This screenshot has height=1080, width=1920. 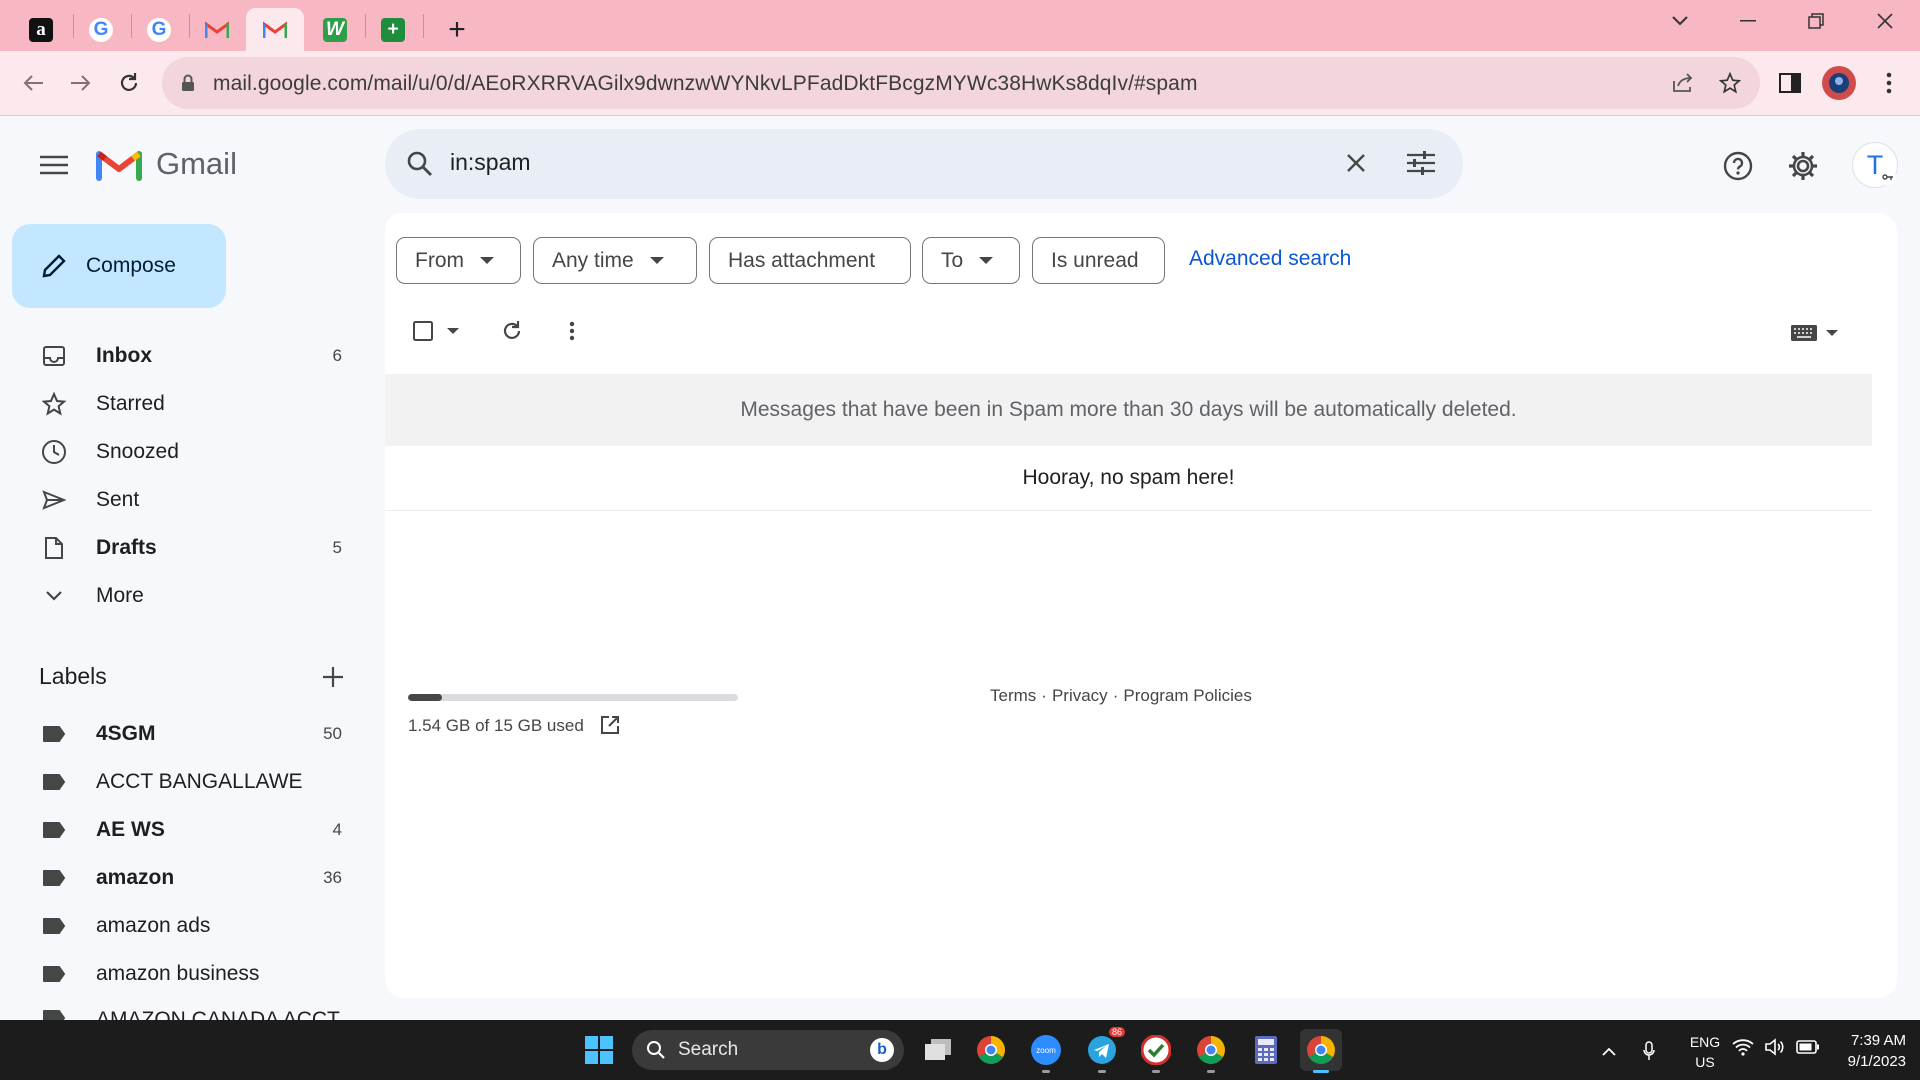 What do you see at coordinates (185, 356) in the screenshot?
I see `nav-item-inbox: Inbox 6` at bounding box center [185, 356].